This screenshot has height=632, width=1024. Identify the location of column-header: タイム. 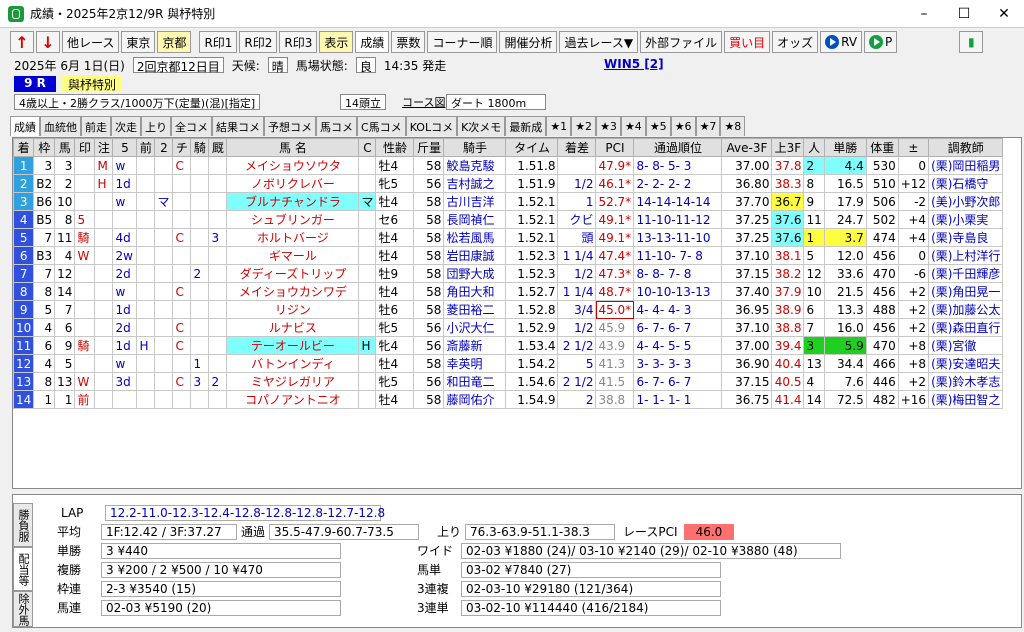
(532, 147).